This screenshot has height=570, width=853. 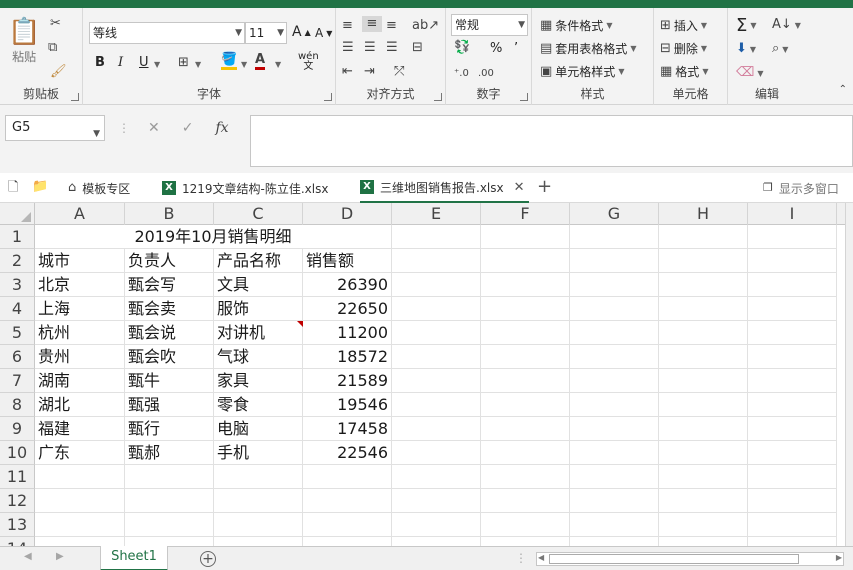 I want to click on cell-b2: 负责人, so click(x=169, y=261).